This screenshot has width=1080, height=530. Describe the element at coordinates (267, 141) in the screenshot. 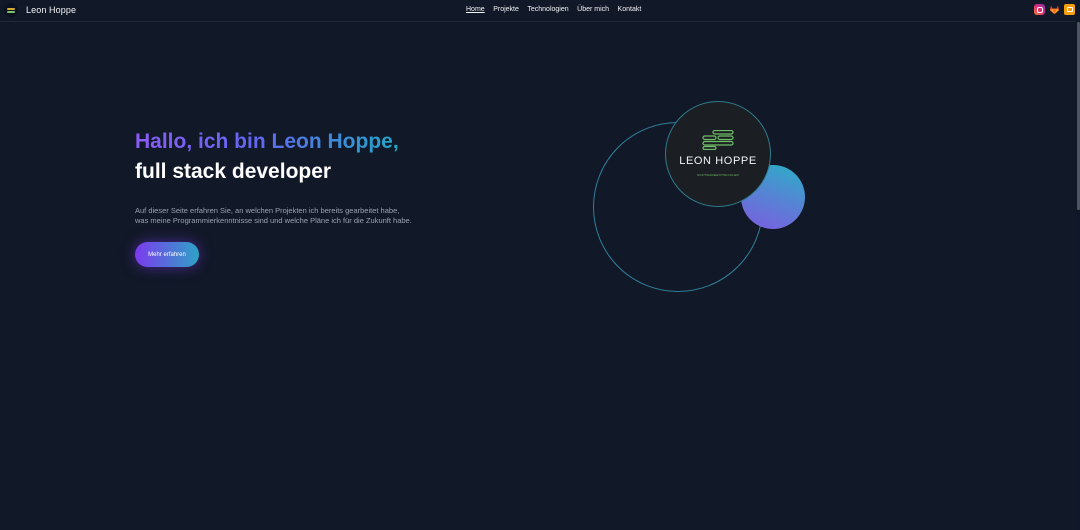

I see `hero-title-greeting: Hallo, ich bin Leon Hoppe,` at that location.